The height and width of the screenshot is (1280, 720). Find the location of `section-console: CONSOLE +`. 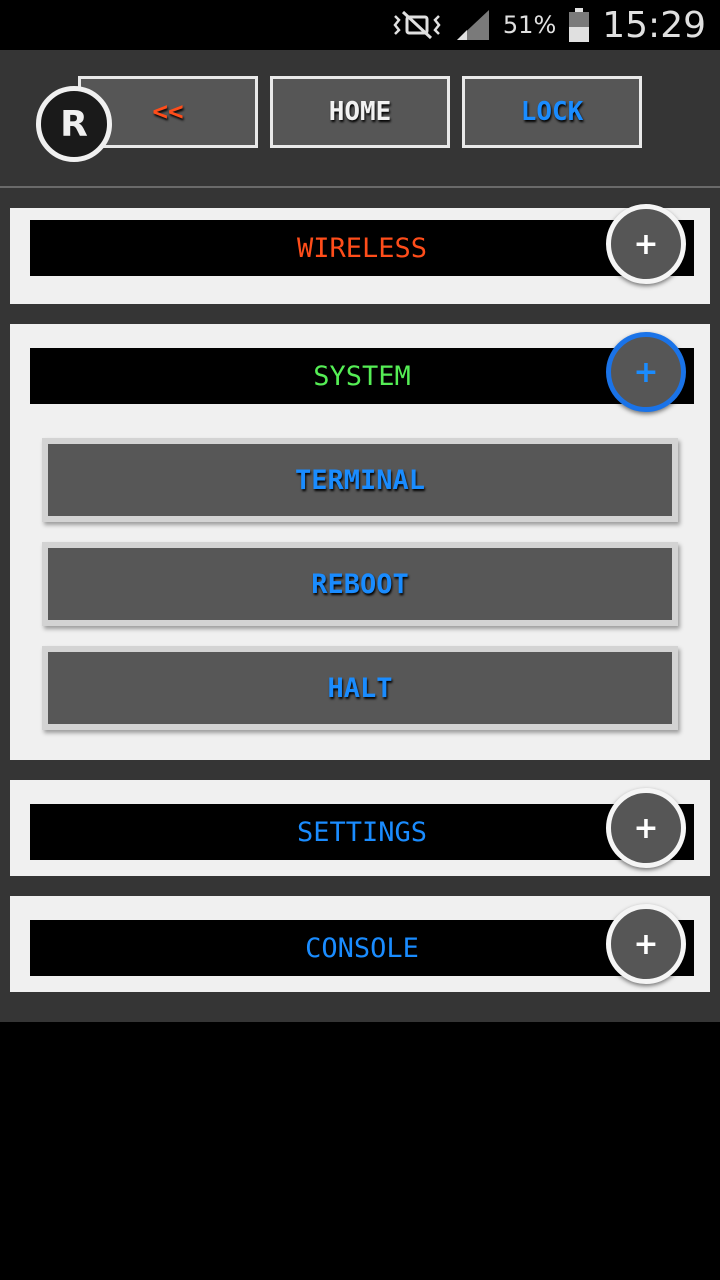

section-console: CONSOLE + is located at coordinates (360, 944).